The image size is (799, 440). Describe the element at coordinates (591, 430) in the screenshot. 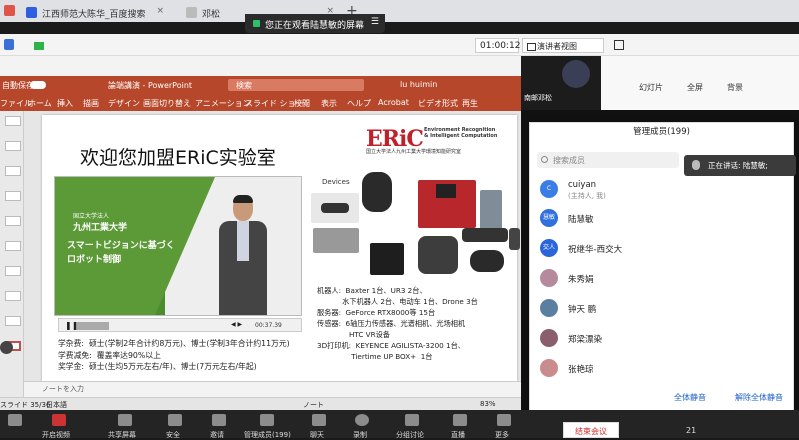

I see `end-meeting-button: 结束会议` at that location.